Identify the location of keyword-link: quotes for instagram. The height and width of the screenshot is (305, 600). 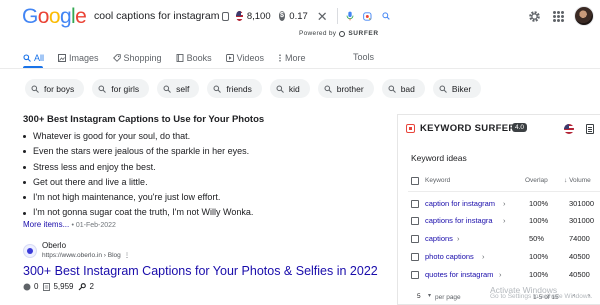
(459, 274).